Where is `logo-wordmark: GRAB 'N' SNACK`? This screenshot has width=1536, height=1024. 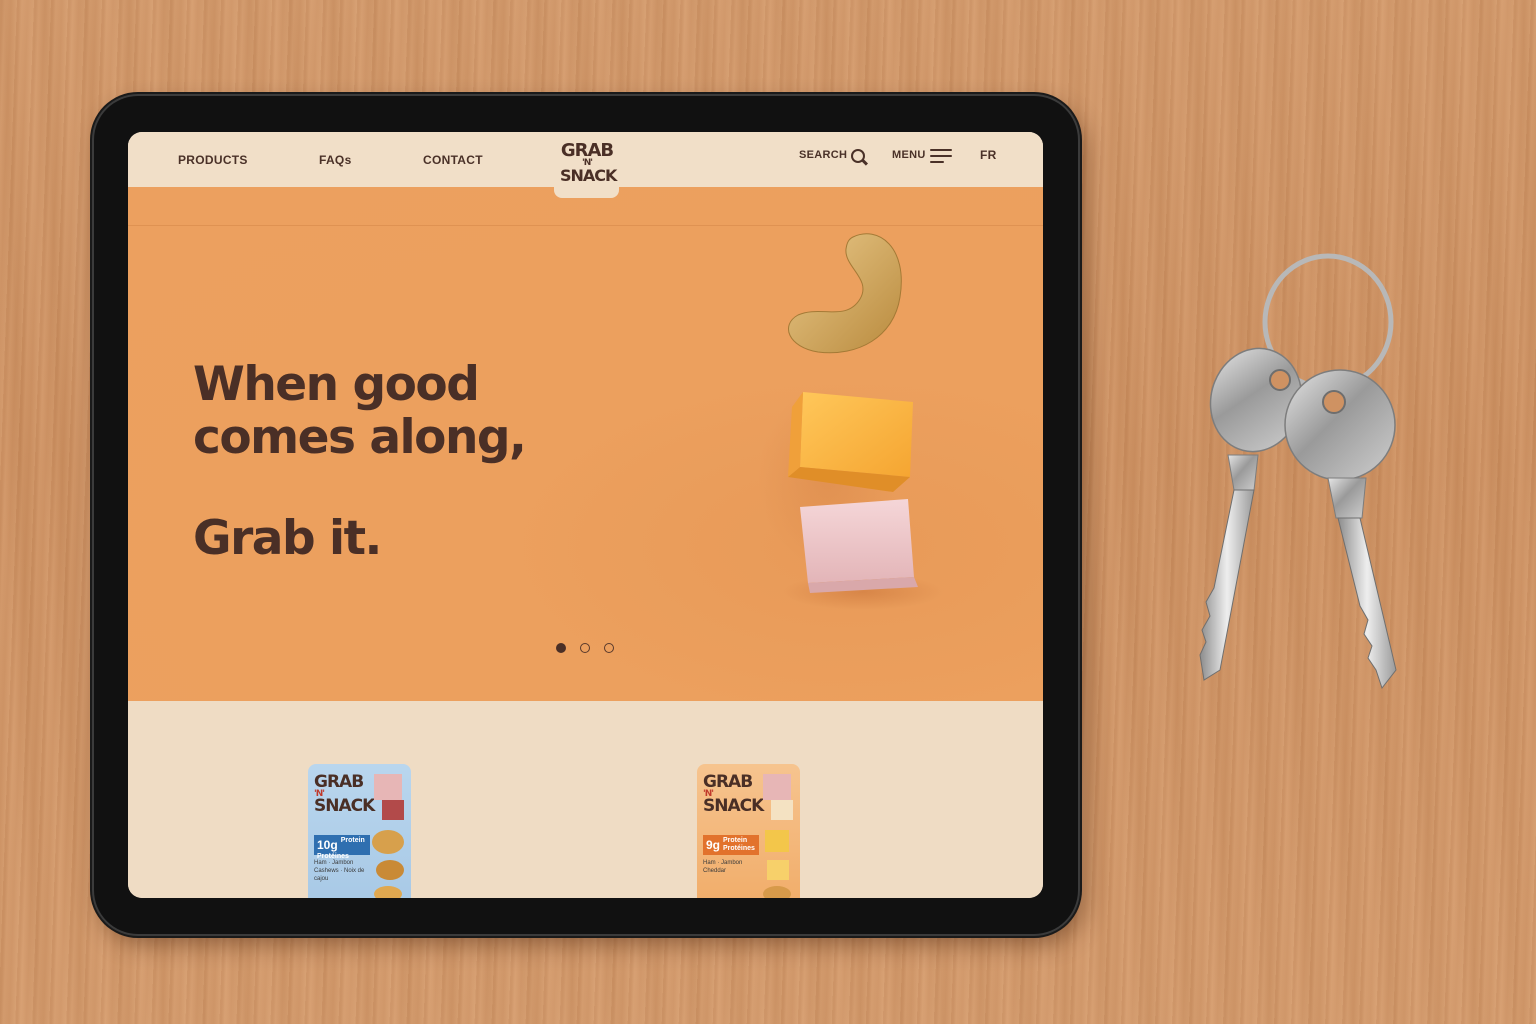 logo-wordmark: GRAB 'N' SNACK is located at coordinates (588, 162).